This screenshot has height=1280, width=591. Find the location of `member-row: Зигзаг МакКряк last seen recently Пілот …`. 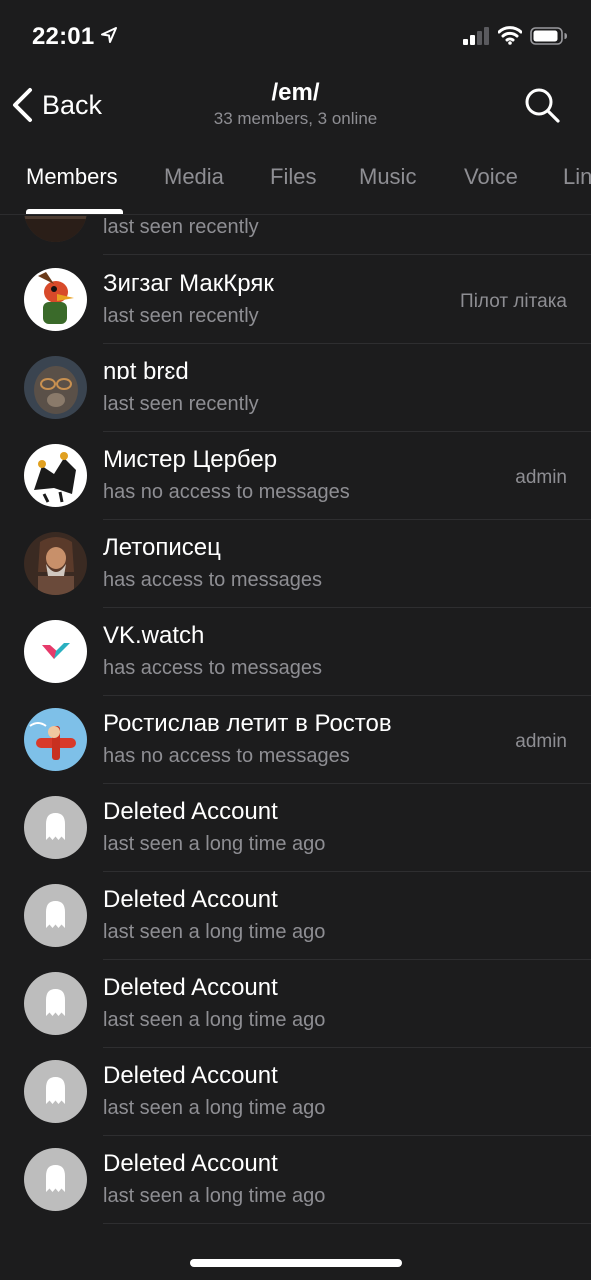

member-row: Зигзаг МакКряк last seen recently Пілот … is located at coordinates (295, 300).